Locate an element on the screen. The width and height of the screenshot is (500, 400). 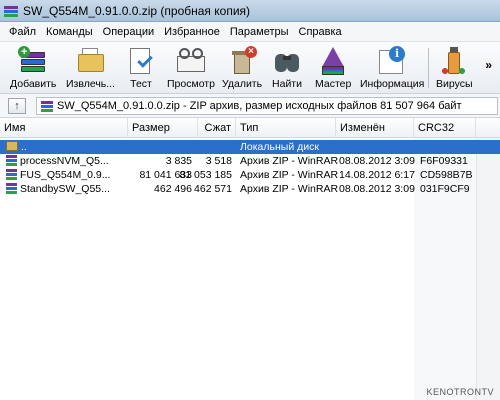
menu-commands: Команды is located at coordinates (69, 32).